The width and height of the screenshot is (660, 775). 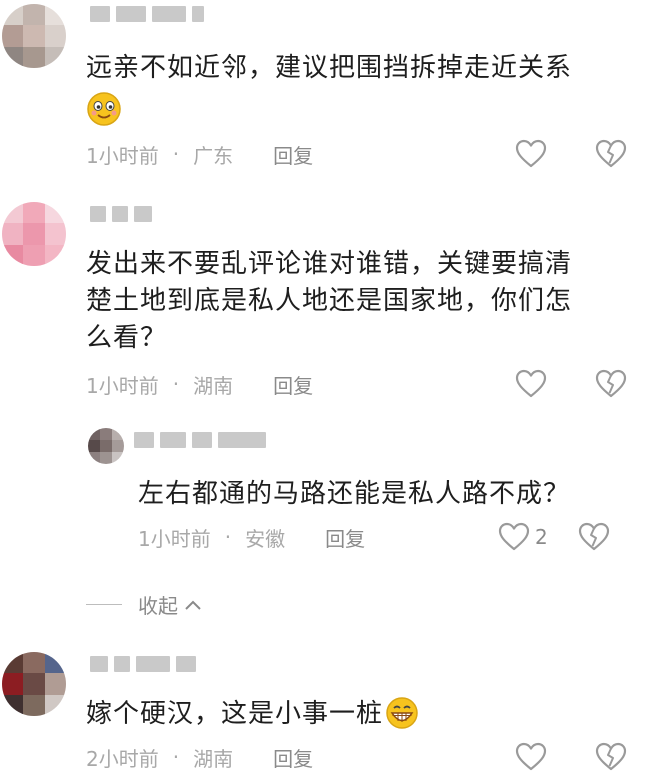 I want to click on comment-meta: 2小时前 · 湖南 回复, so click(x=199, y=757).